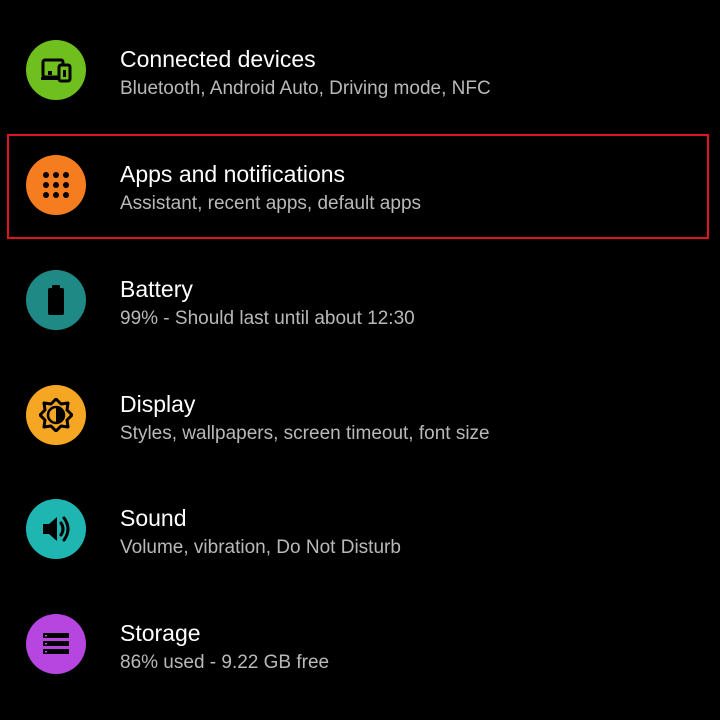 The width and height of the screenshot is (720, 720). I want to click on settings-item-title: Display, so click(158, 404).